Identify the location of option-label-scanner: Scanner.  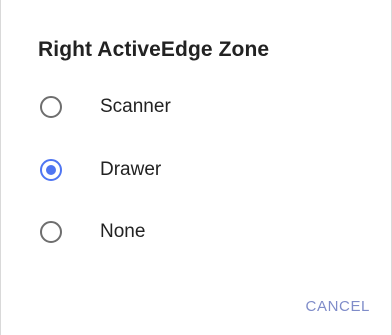
(135, 106).